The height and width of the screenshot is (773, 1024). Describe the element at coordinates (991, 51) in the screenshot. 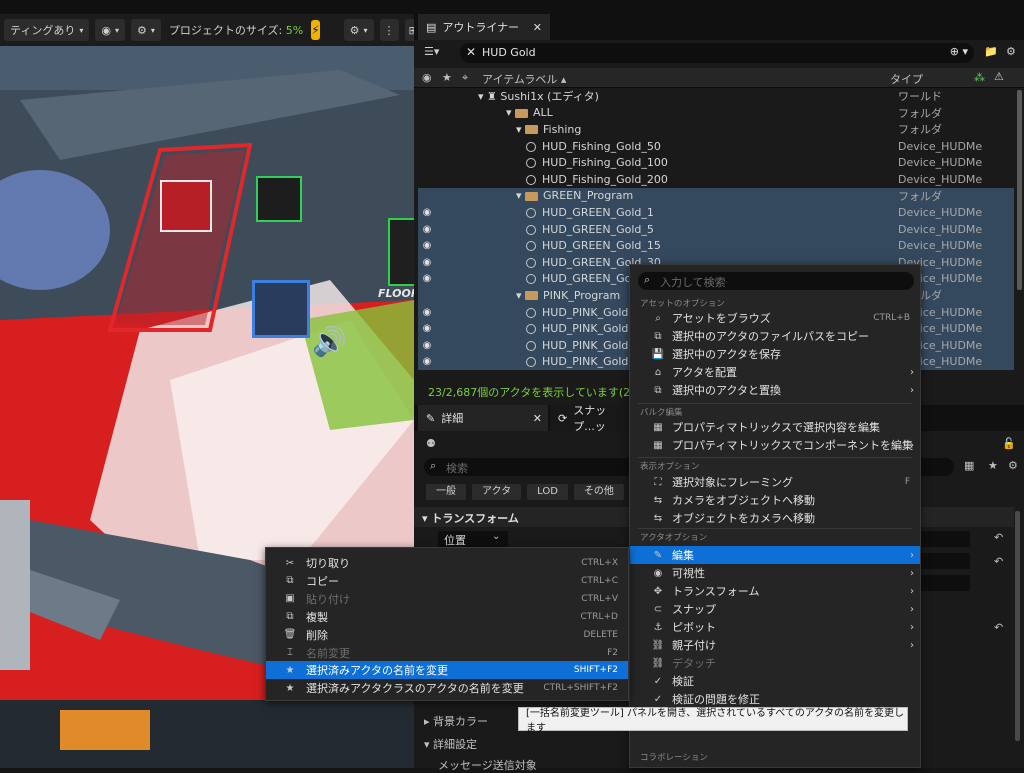

I see `add-folder-icon: 📁` at that location.